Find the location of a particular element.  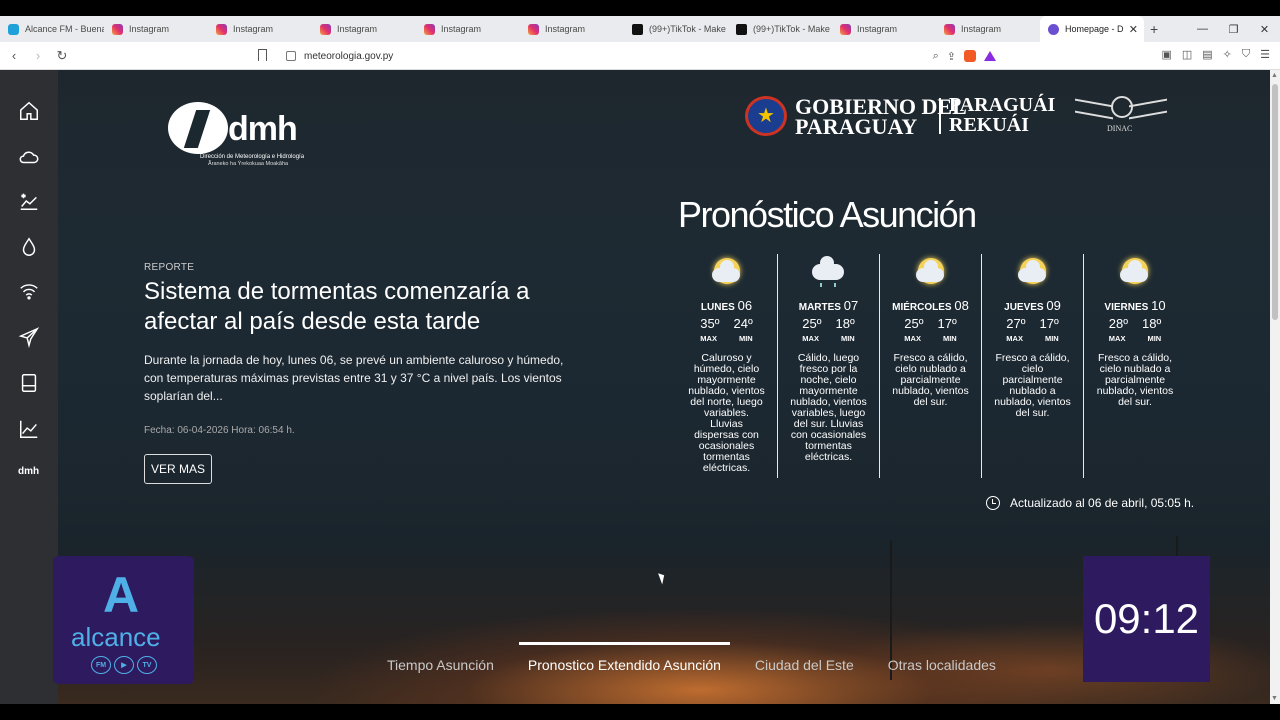

url-actions: ⌕ ⇪ is located at coordinates (964, 56).